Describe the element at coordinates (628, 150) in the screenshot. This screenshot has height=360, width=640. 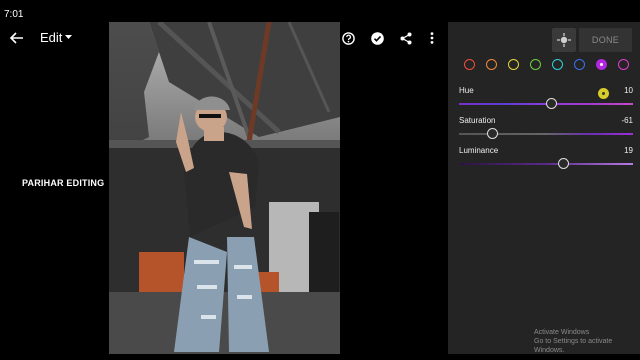
I see `luminance-value: 19` at that location.